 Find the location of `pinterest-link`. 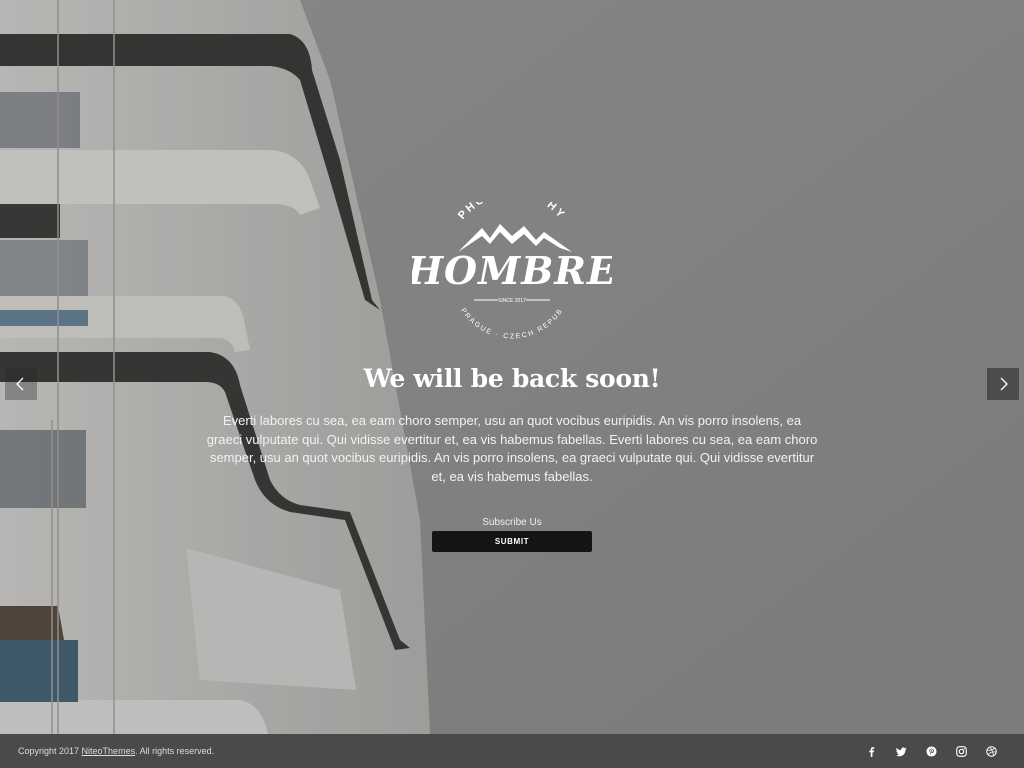

pinterest-link is located at coordinates (931, 751).